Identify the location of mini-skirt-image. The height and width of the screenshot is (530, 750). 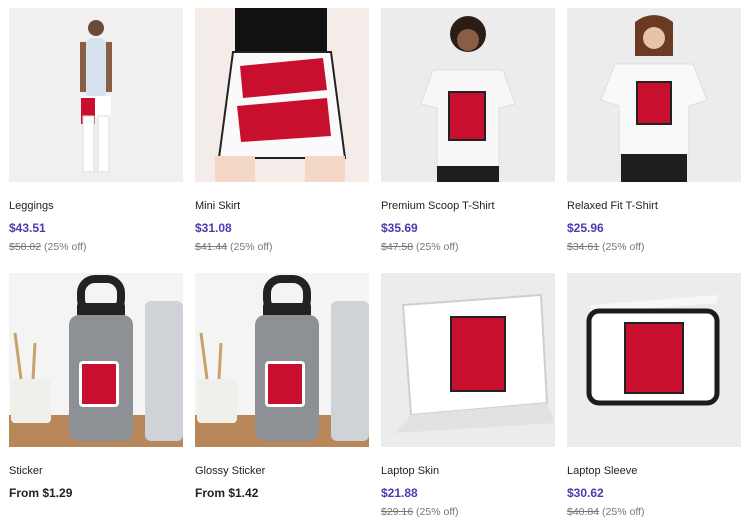
(282, 95).